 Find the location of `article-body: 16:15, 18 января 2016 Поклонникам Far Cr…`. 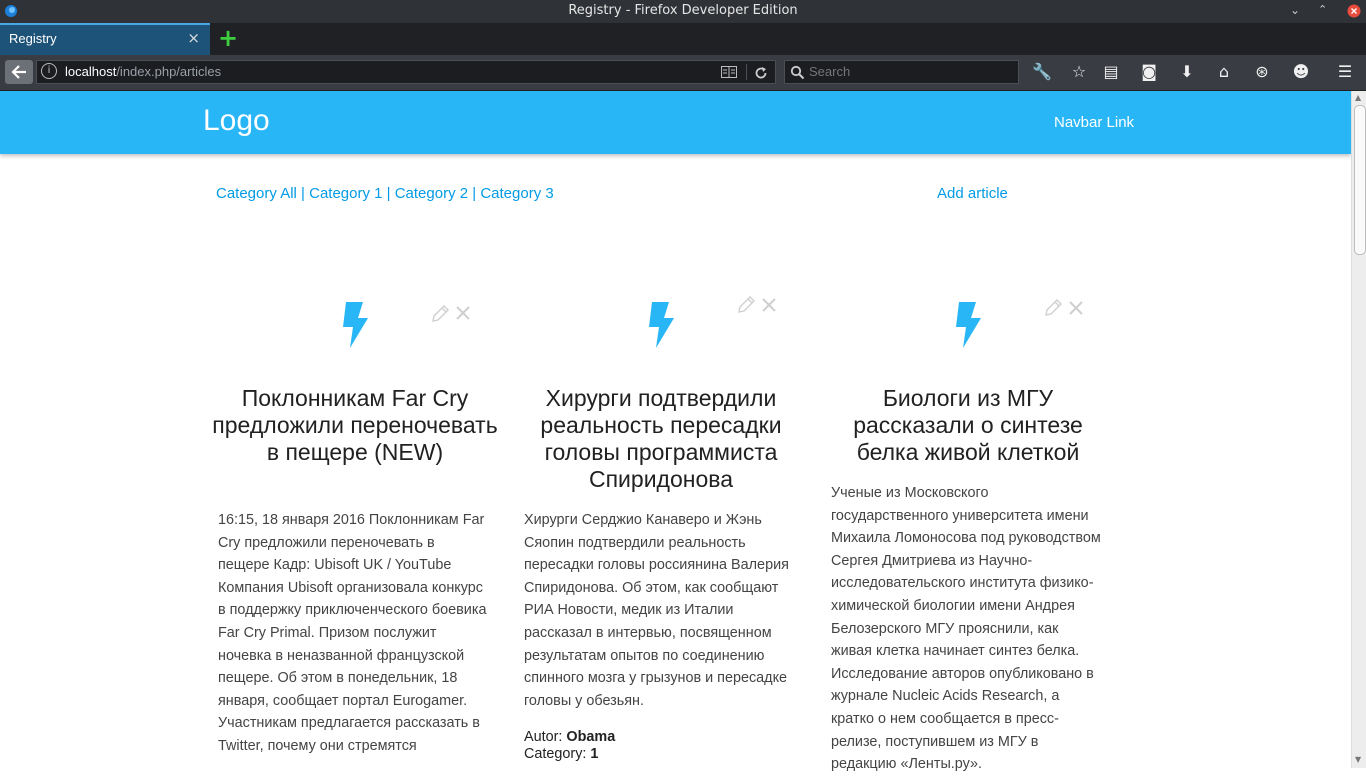

article-body: 16:15, 18 января 2016 Поклонникам Far Cr… is located at coordinates (352, 633).